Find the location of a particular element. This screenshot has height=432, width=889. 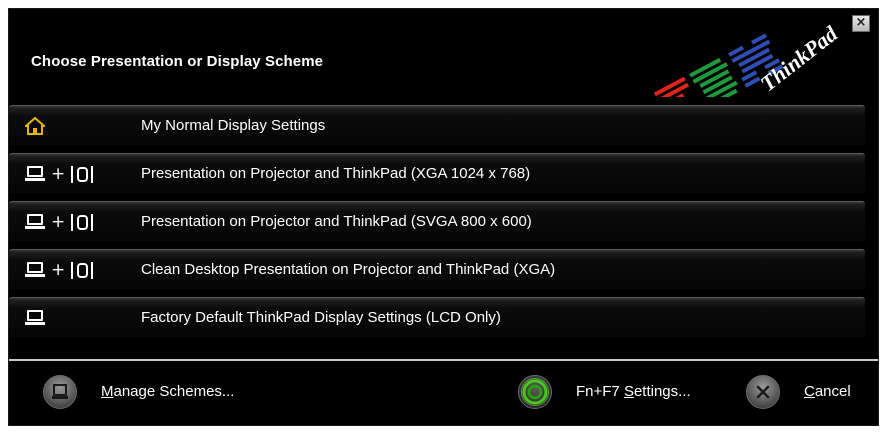

scheme-label: My Normal Display Settings is located at coordinates (233, 125).